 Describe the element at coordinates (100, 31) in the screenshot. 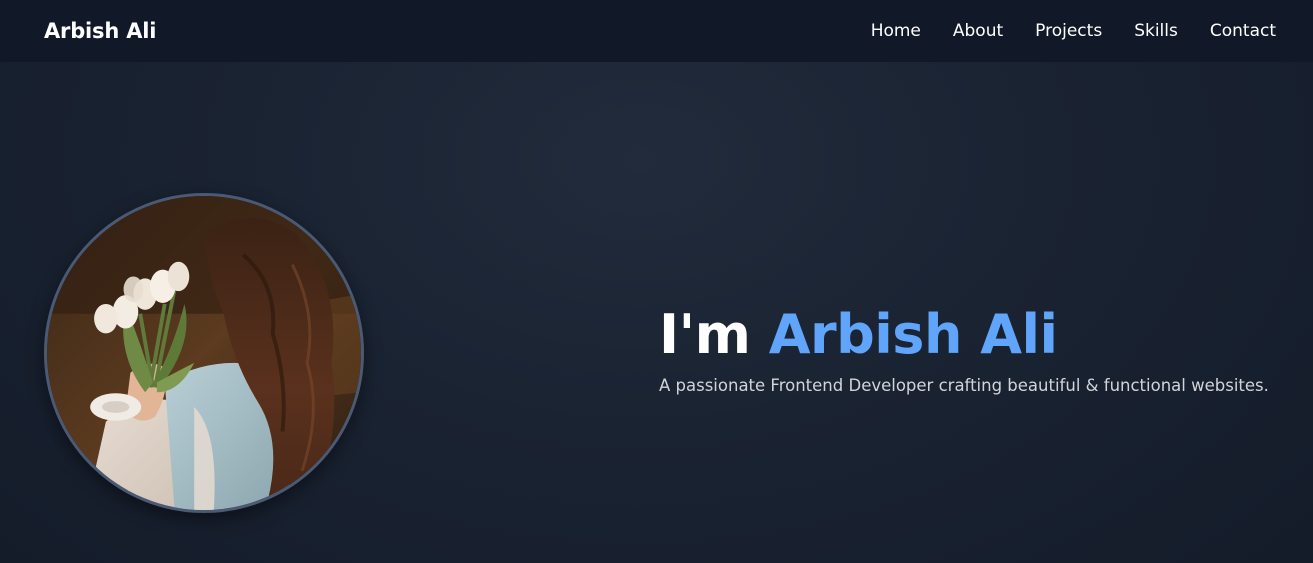

I see `site-logo: Arbish Ali` at that location.